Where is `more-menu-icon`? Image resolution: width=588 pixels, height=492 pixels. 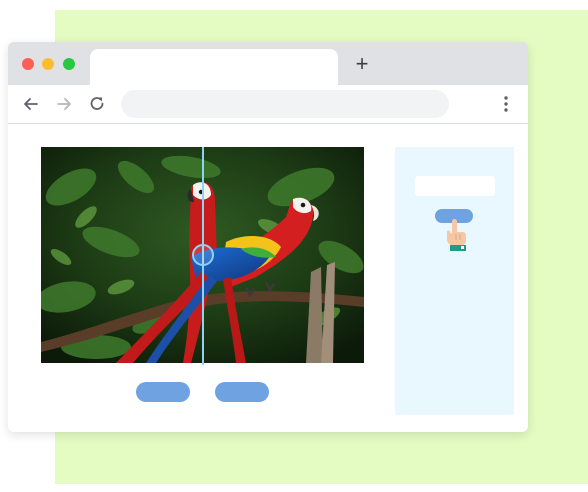
more-menu-icon is located at coordinates (506, 104).